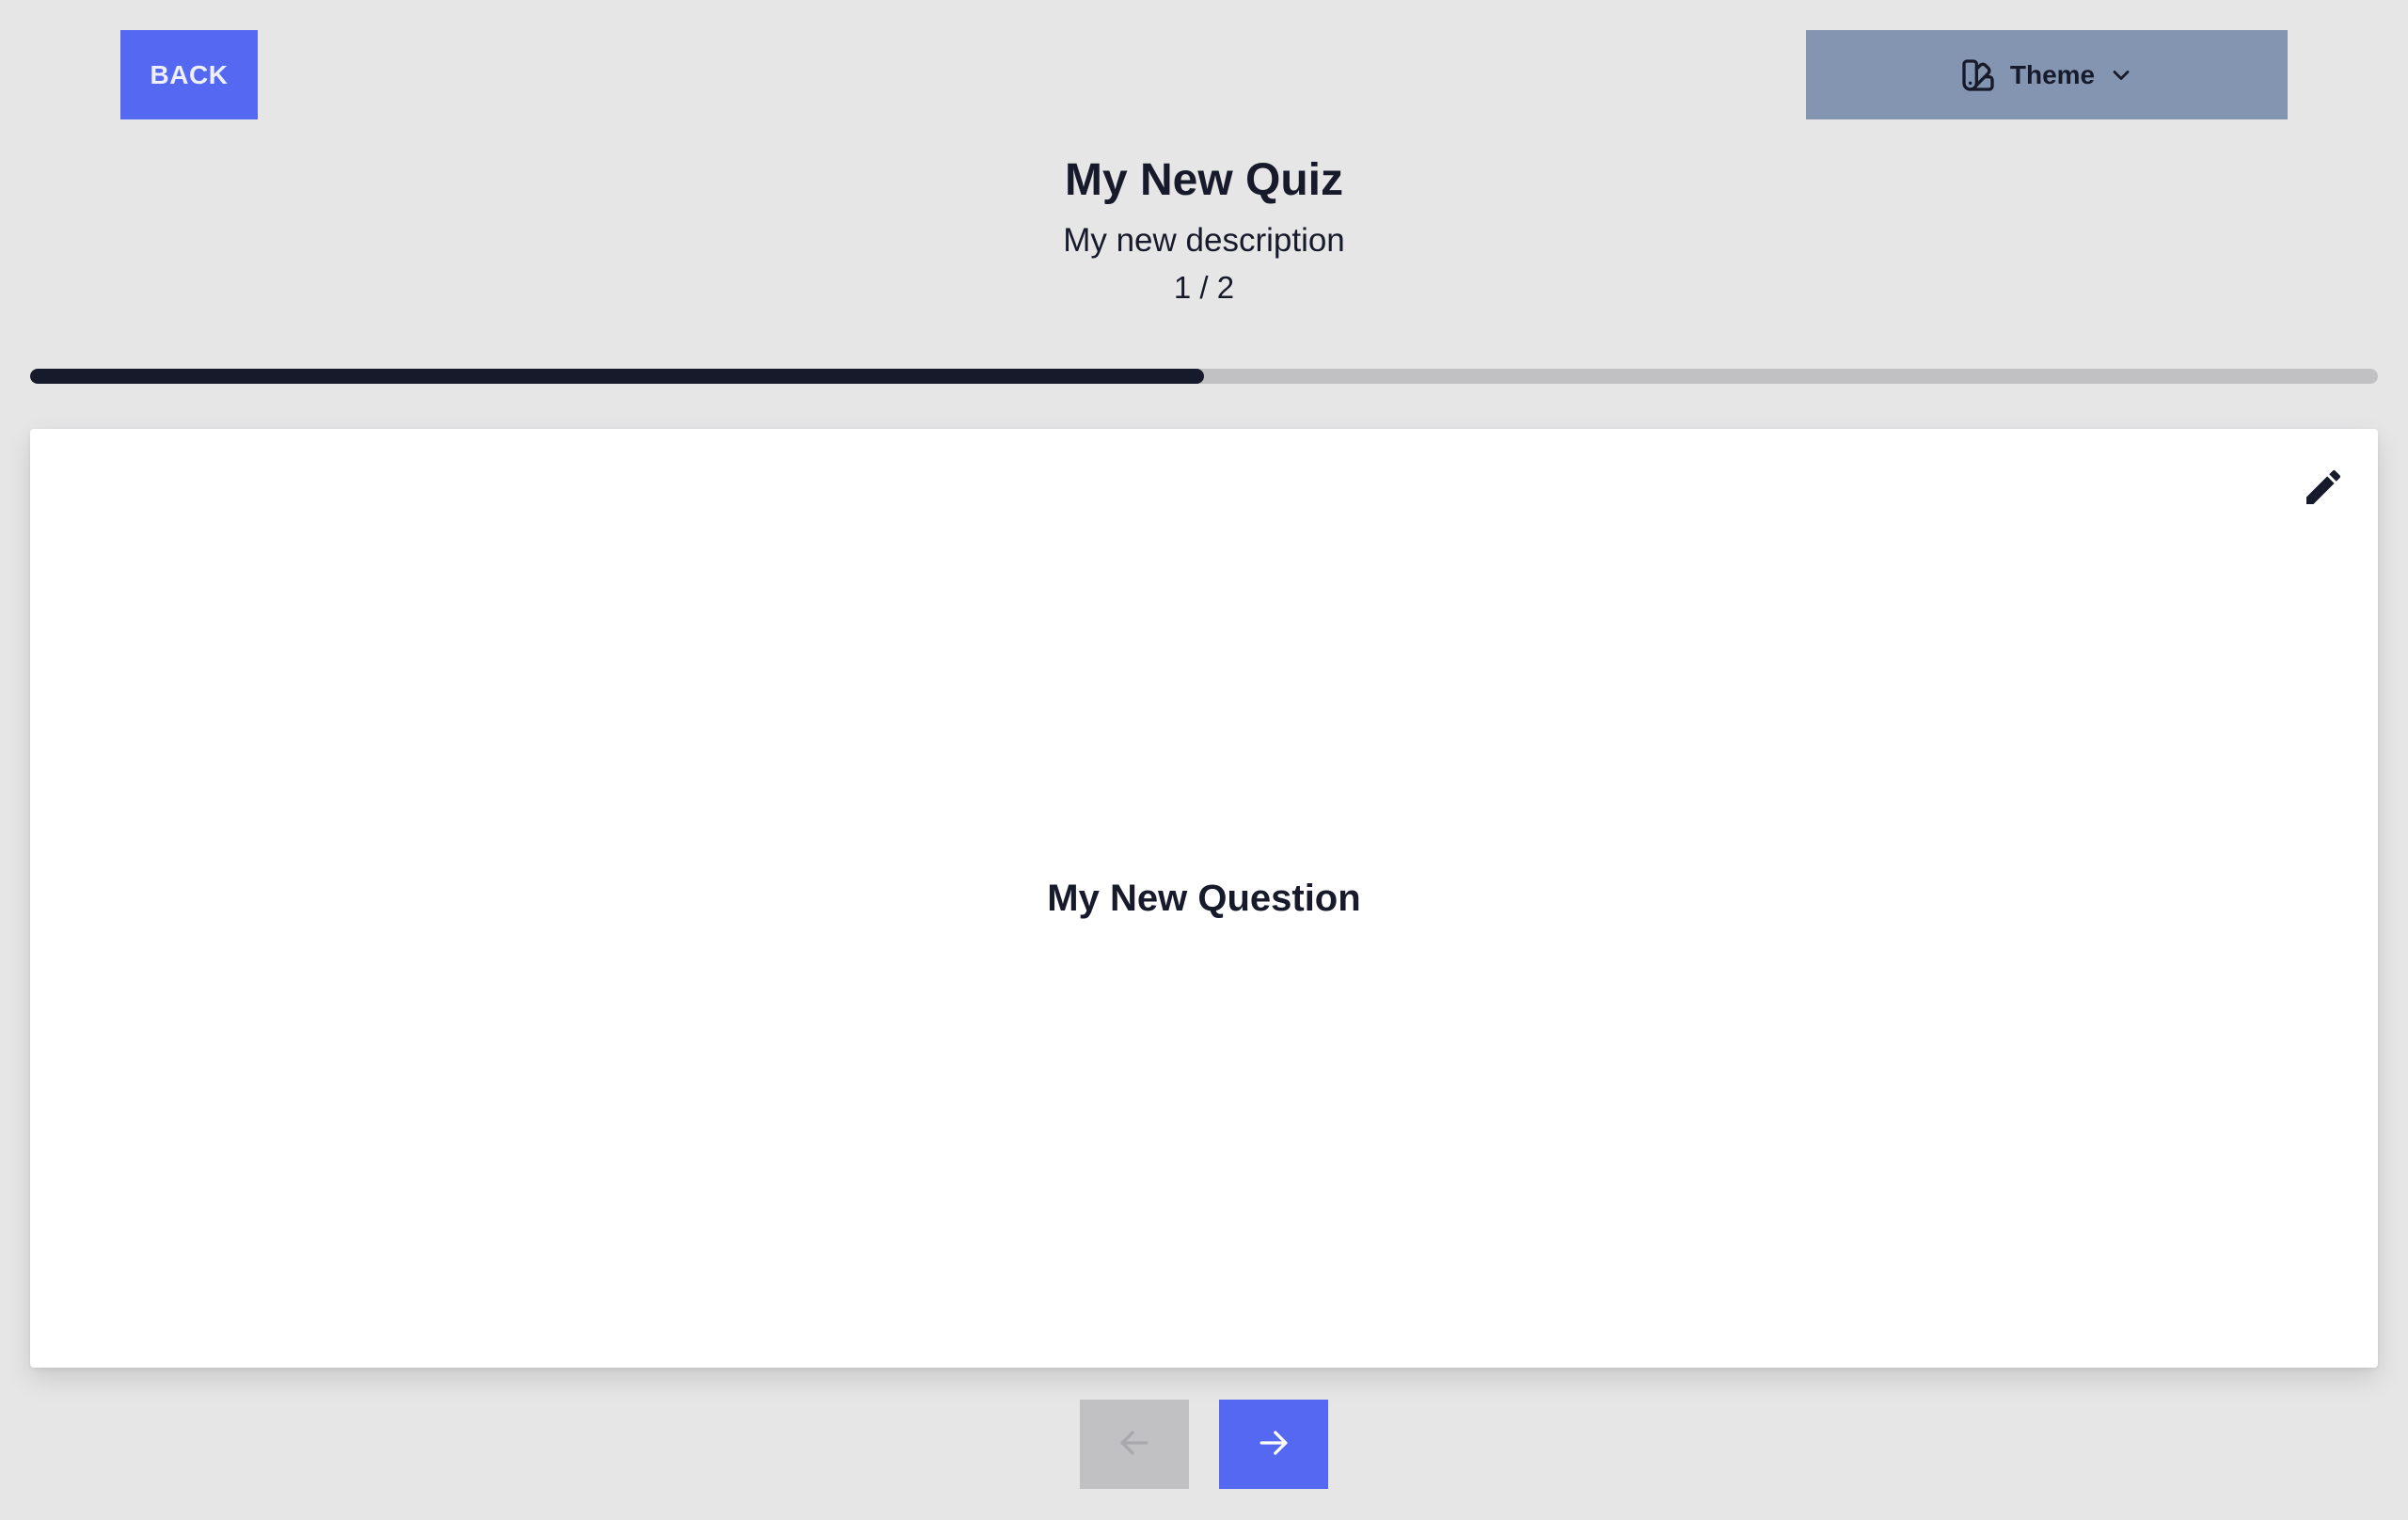  I want to click on progress-bar, so click(1204, 376).